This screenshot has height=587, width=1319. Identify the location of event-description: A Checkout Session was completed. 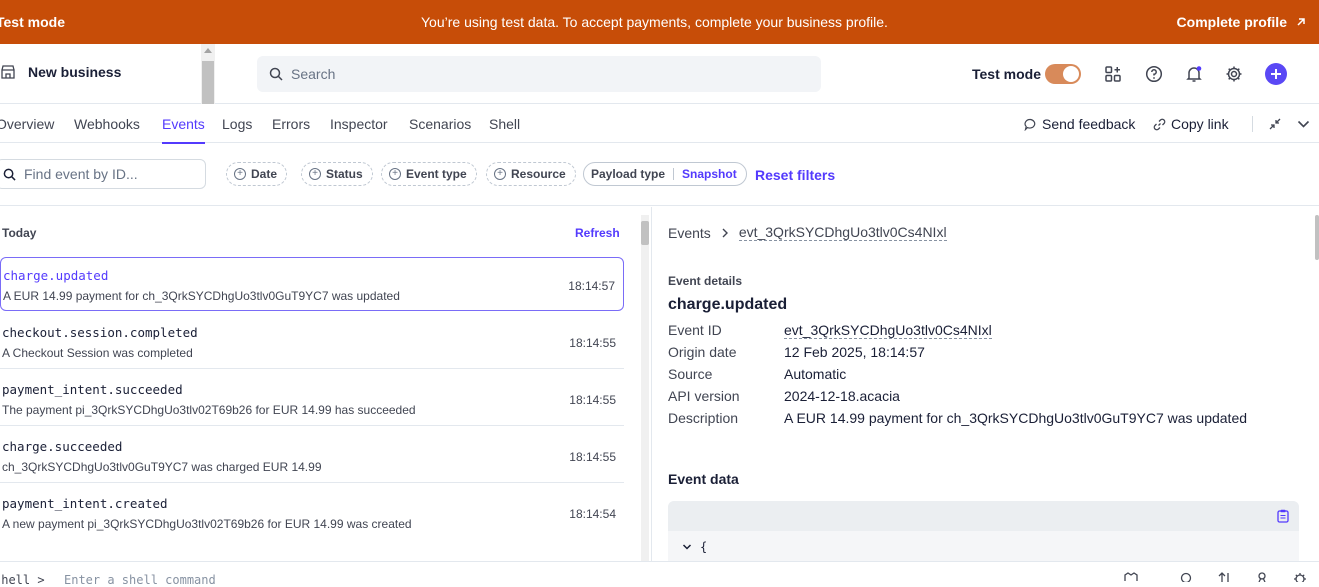
(97, 353).